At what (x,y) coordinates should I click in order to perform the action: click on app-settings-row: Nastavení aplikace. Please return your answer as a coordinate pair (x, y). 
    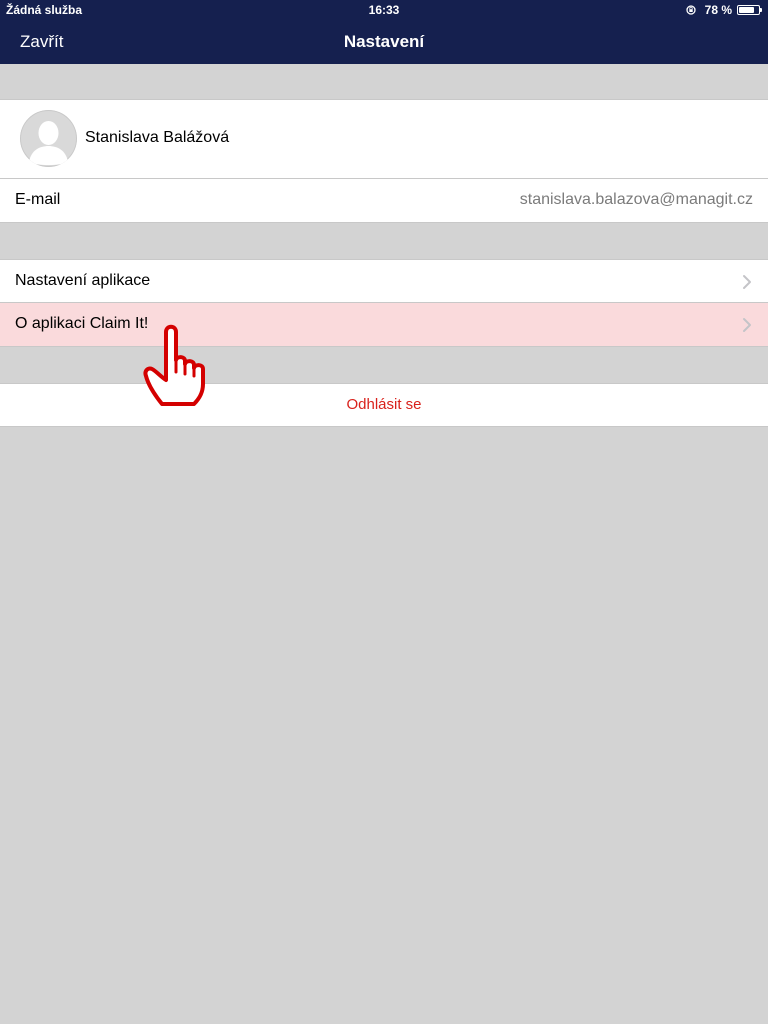
    Looking at the image, I should click on (384, 281).